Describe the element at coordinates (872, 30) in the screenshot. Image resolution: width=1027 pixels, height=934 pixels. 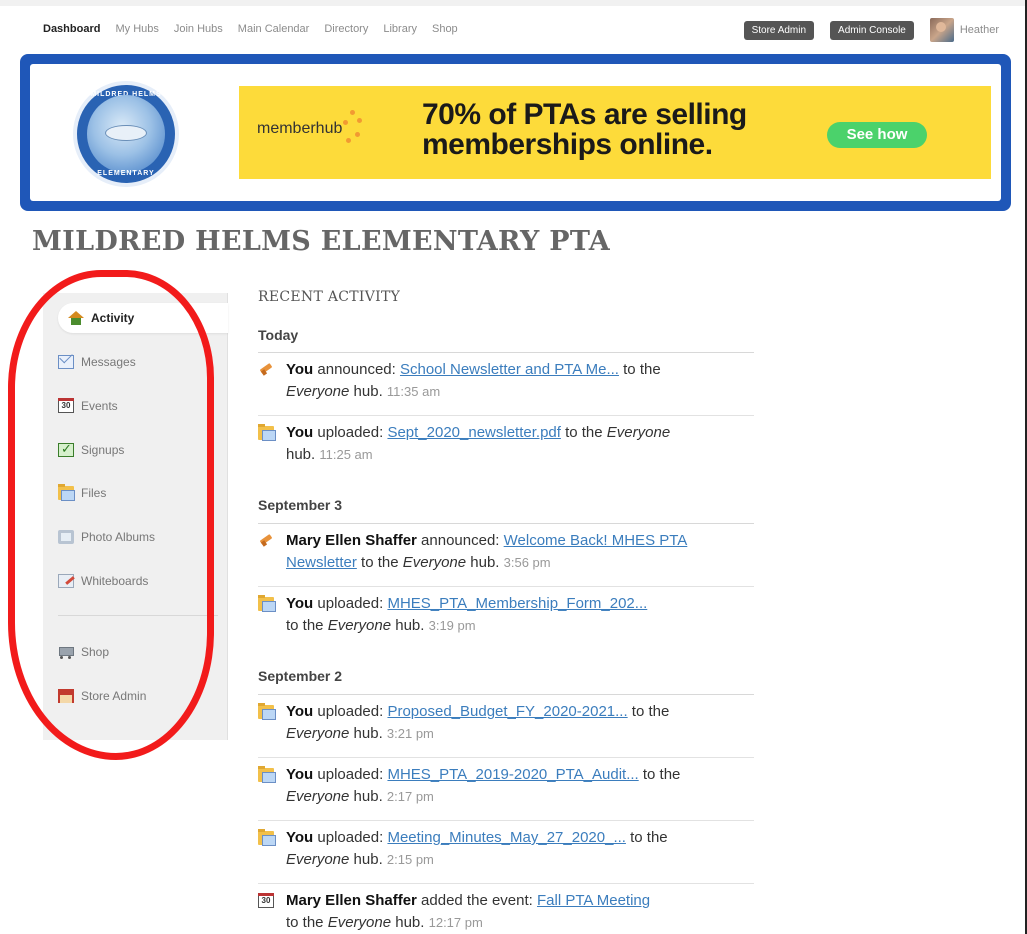
I see `admin-console-button: Admin Console` at that location.